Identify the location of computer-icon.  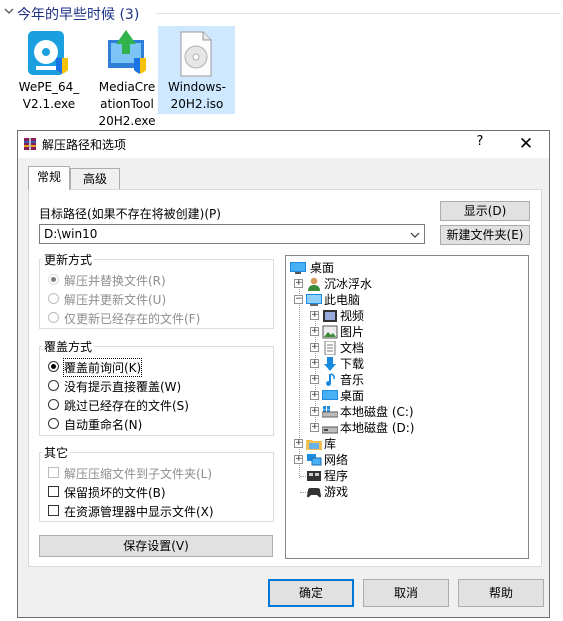
(314, 300).